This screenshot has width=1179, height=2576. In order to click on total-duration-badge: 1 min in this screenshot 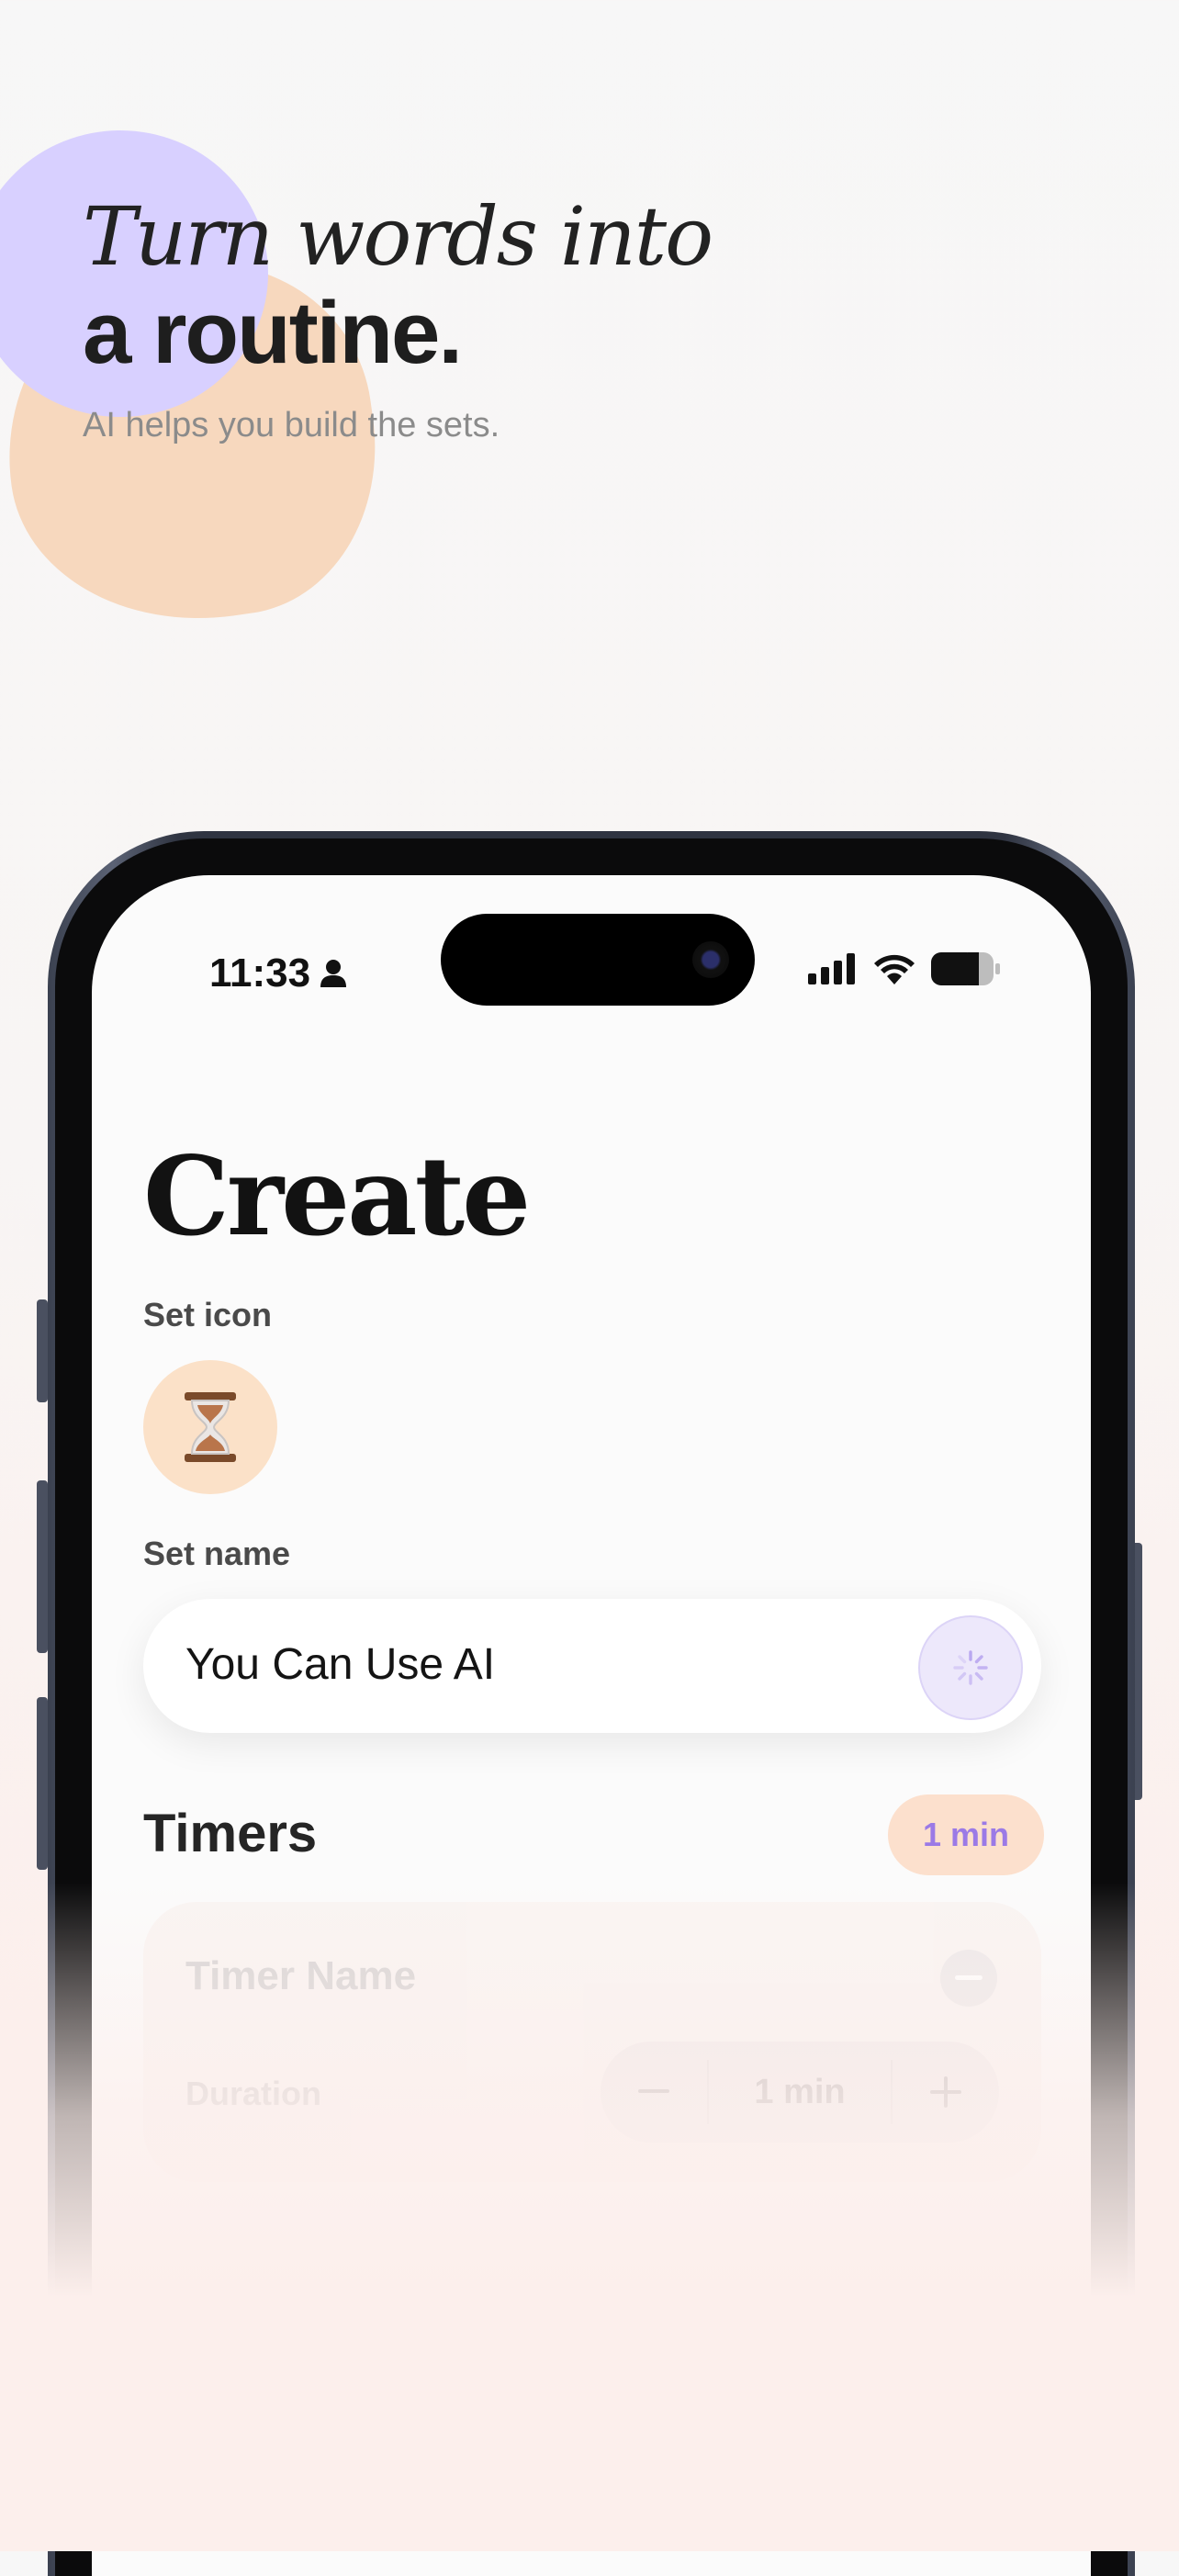, I will do `click(966, 1834)`.